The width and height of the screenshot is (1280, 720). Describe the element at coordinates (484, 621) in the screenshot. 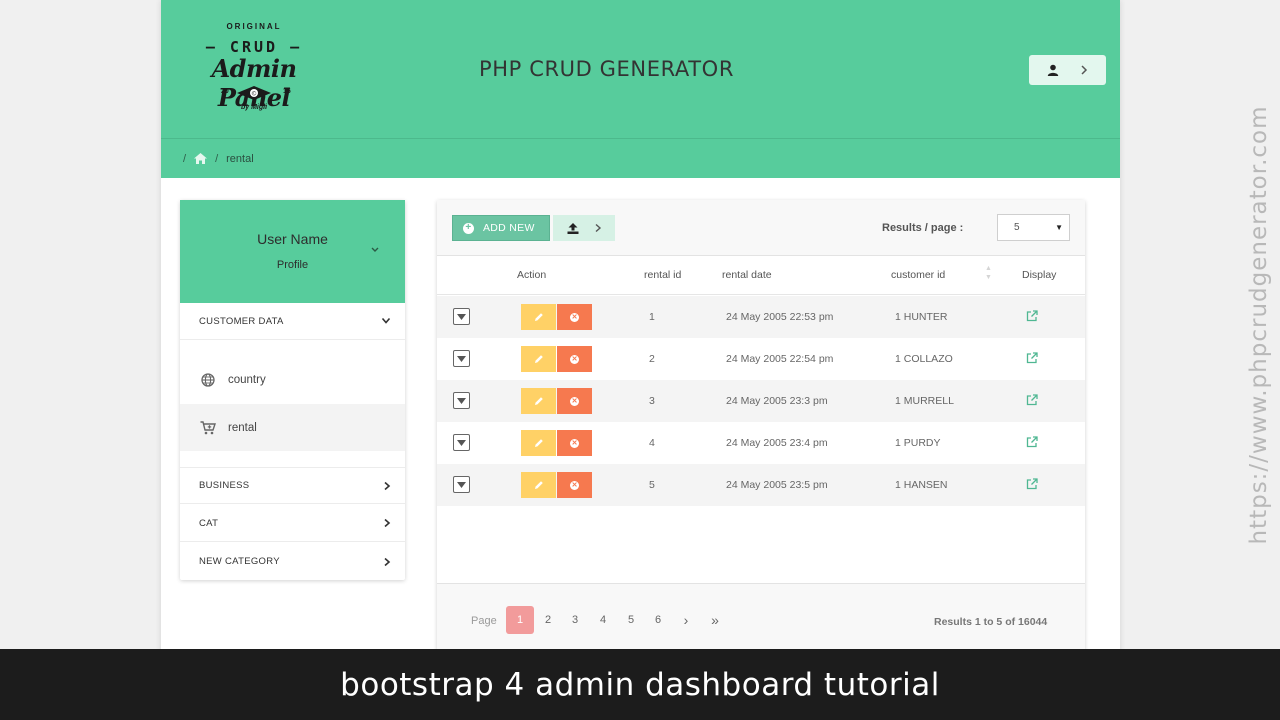

I see `pagination-label: Page` at that location.